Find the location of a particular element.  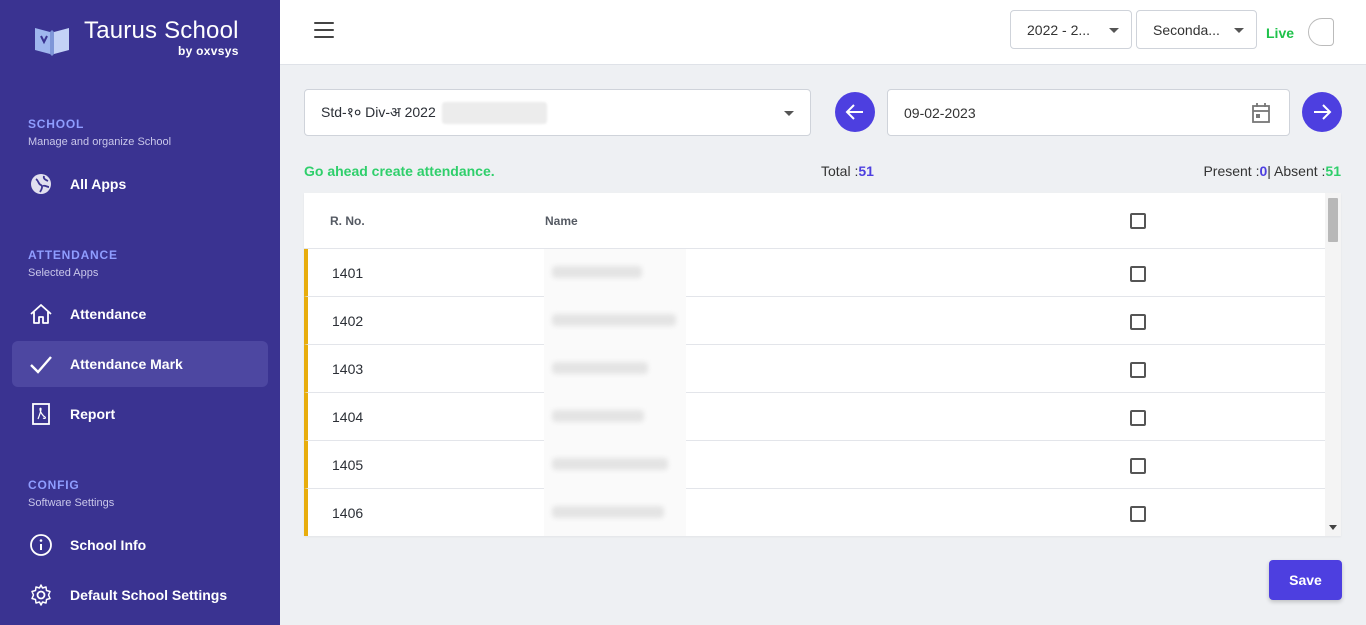

pdf-icon is located at coordinates (41, 414).